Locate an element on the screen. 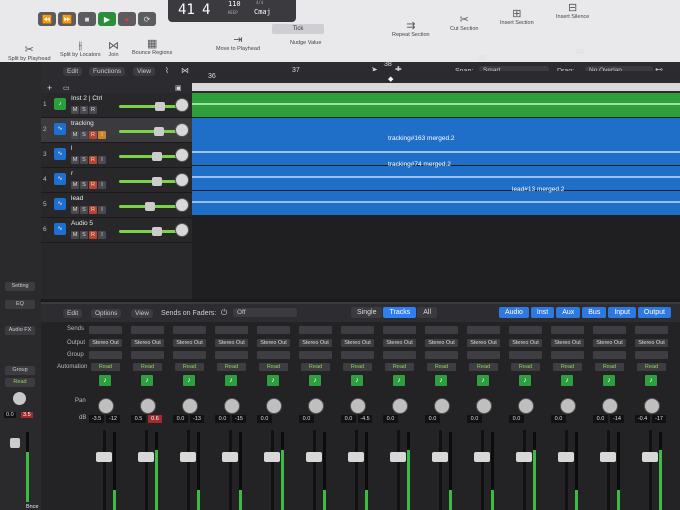  record-button: ● is located at coordinates (127, 19).